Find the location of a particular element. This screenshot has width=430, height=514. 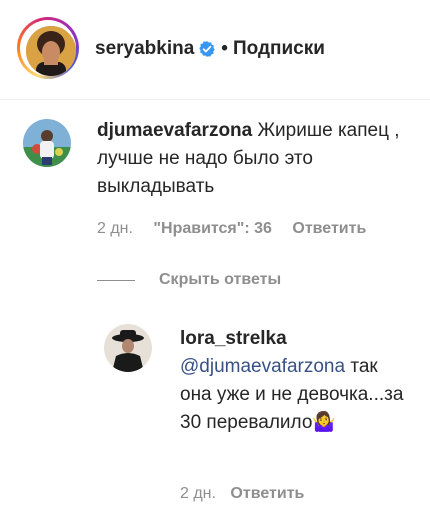

story-ring is located at coordinates (48, 48).